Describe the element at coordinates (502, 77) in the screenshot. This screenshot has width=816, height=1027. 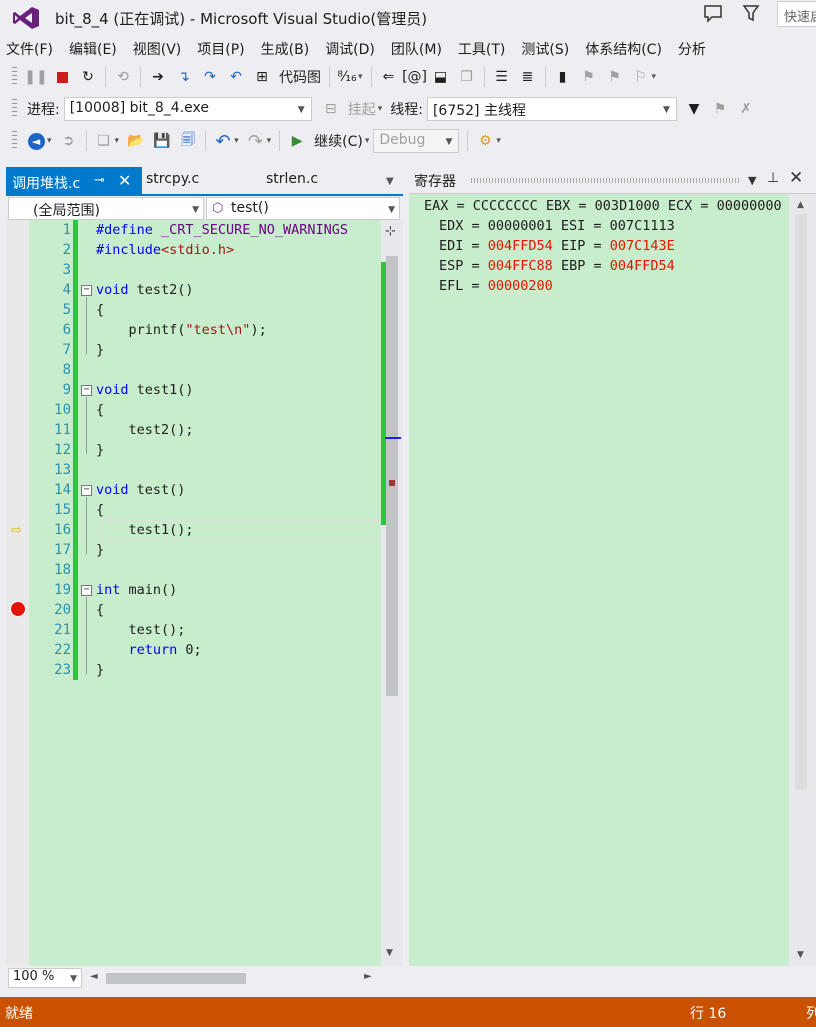
I see `indent-icon: ☰` at that location.